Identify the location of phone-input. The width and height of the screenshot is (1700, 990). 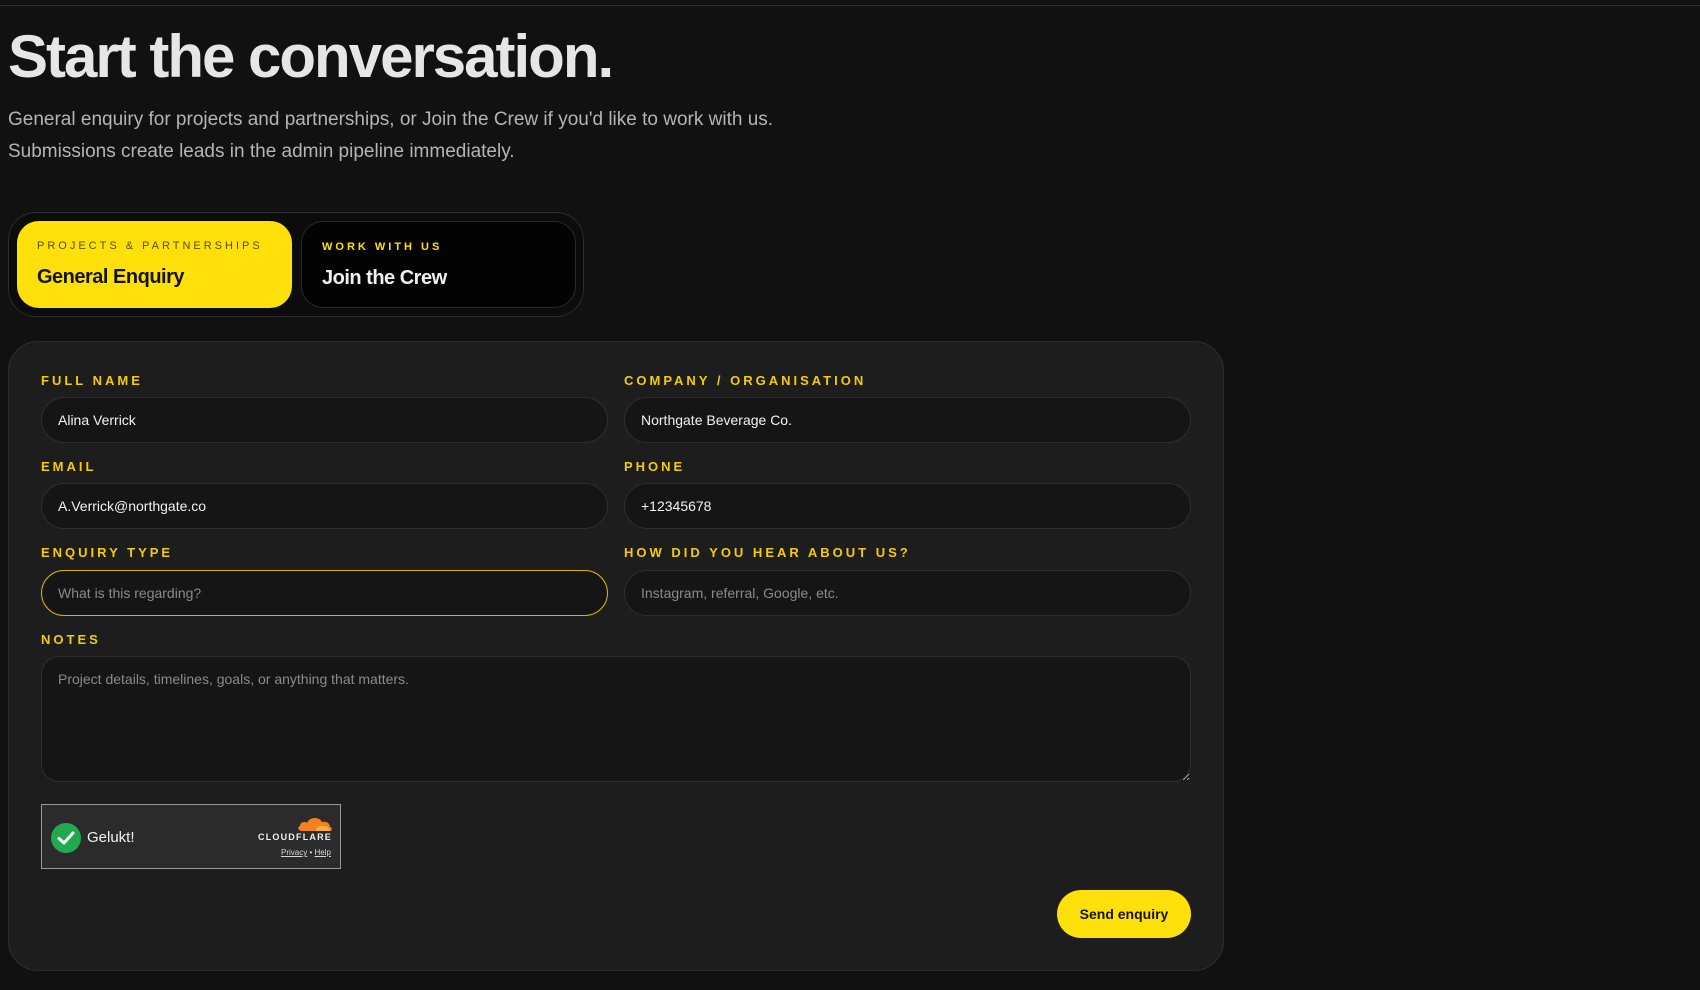
(907, 506).